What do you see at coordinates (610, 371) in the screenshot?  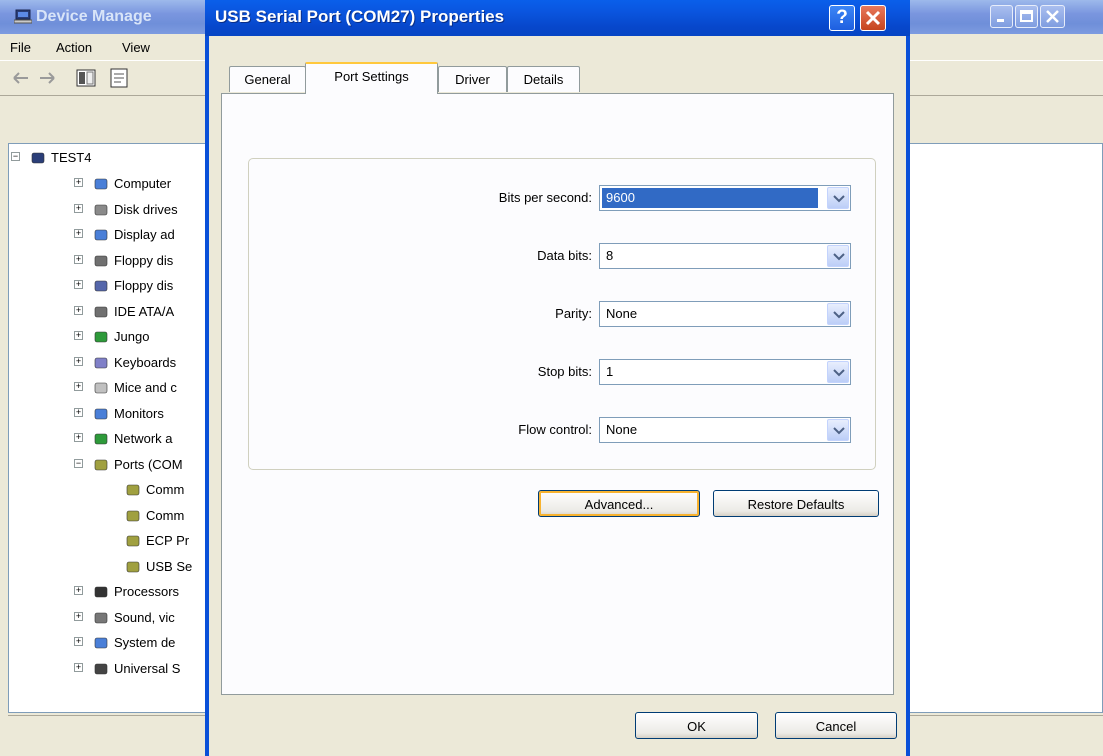 I see `combo-value: 1` at bounding box center [610, 371].